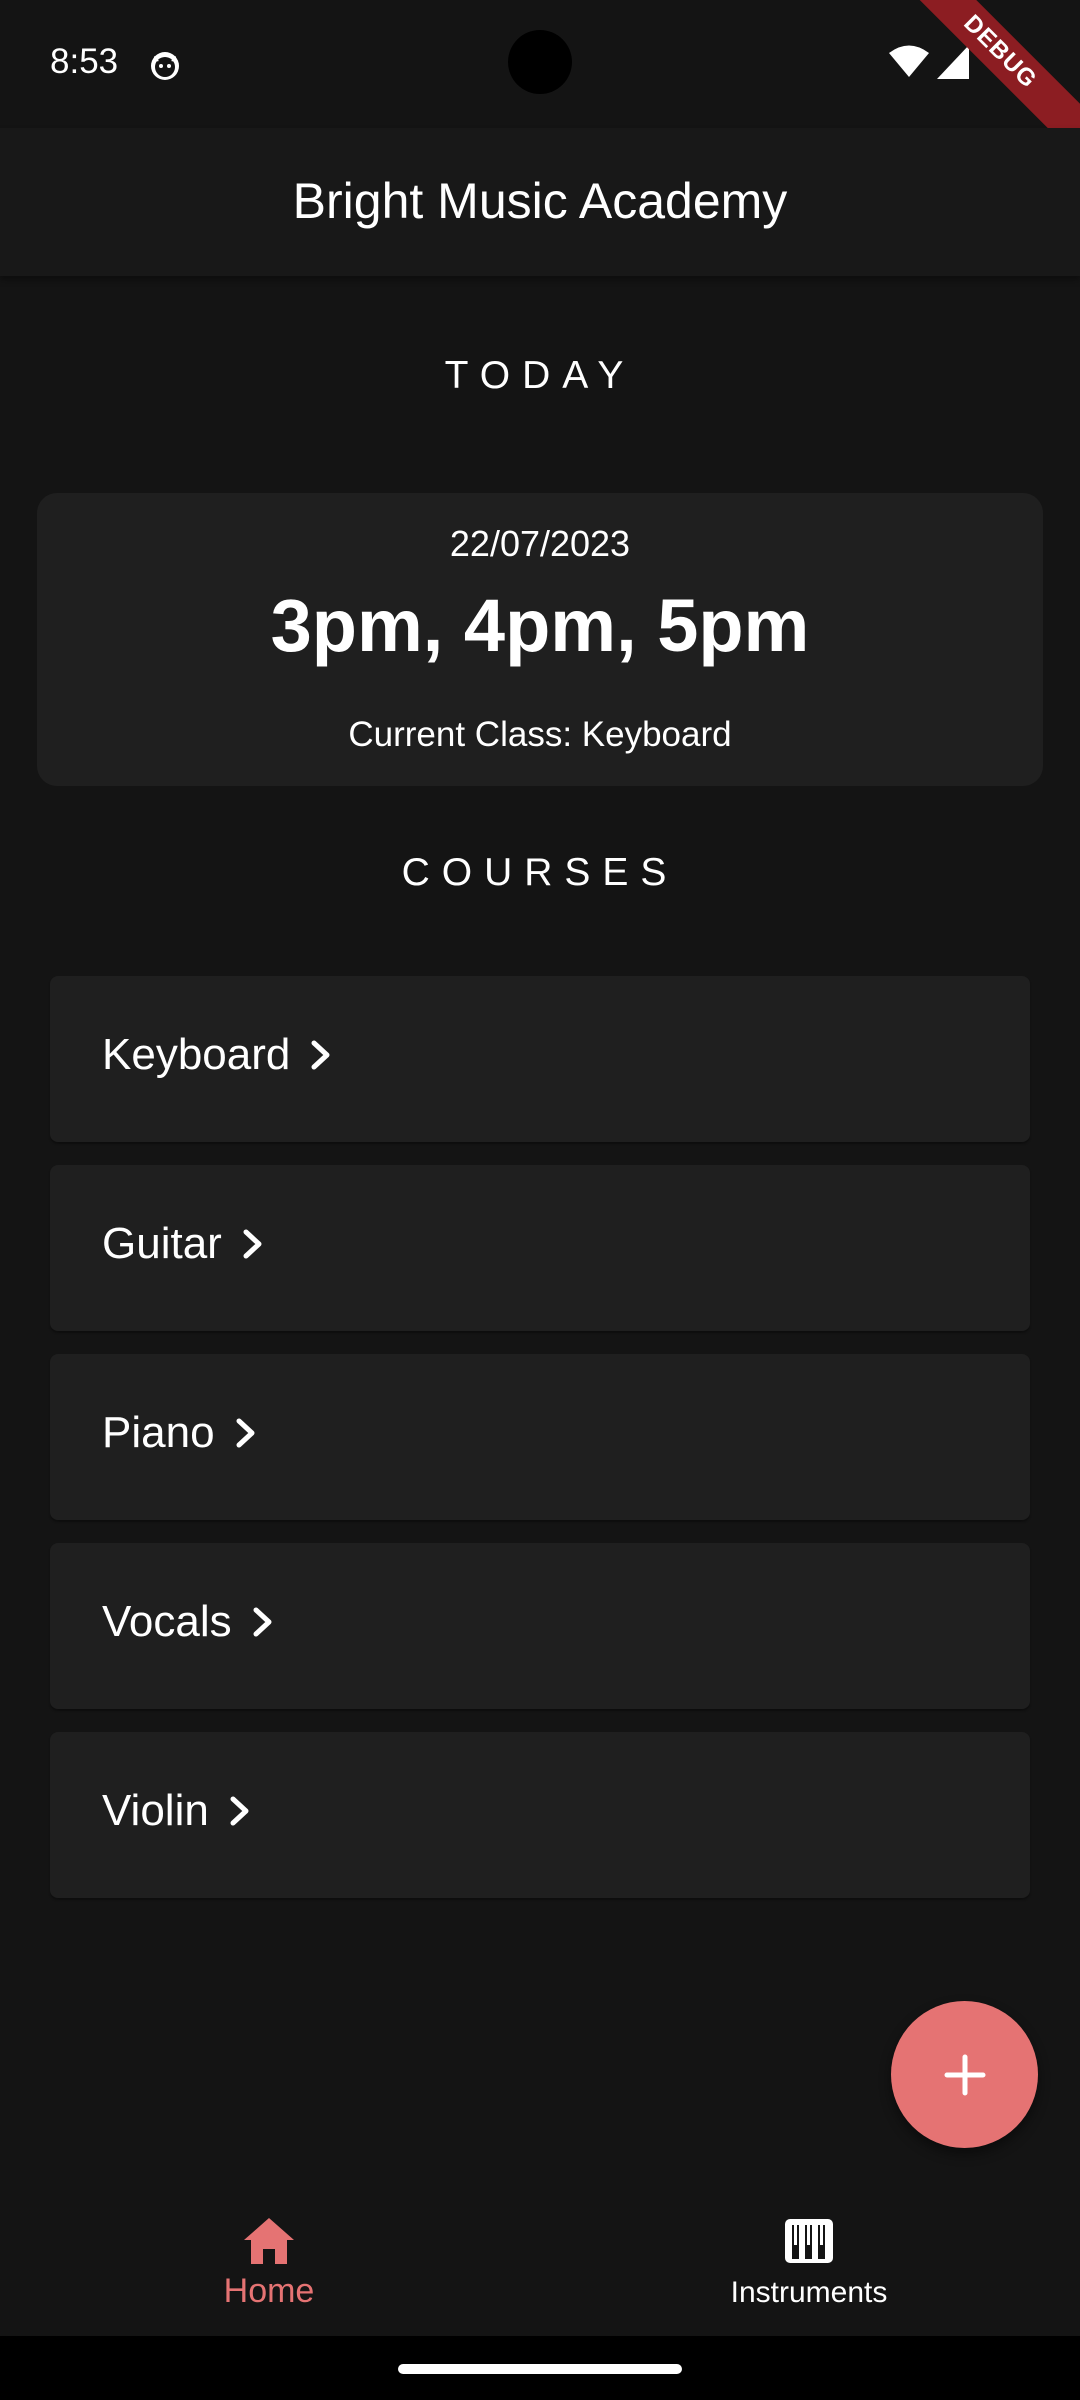 This screenshot has width=1080, height=2400. I want to click on course-item-vocals: Vocals, so click(540, 1626).